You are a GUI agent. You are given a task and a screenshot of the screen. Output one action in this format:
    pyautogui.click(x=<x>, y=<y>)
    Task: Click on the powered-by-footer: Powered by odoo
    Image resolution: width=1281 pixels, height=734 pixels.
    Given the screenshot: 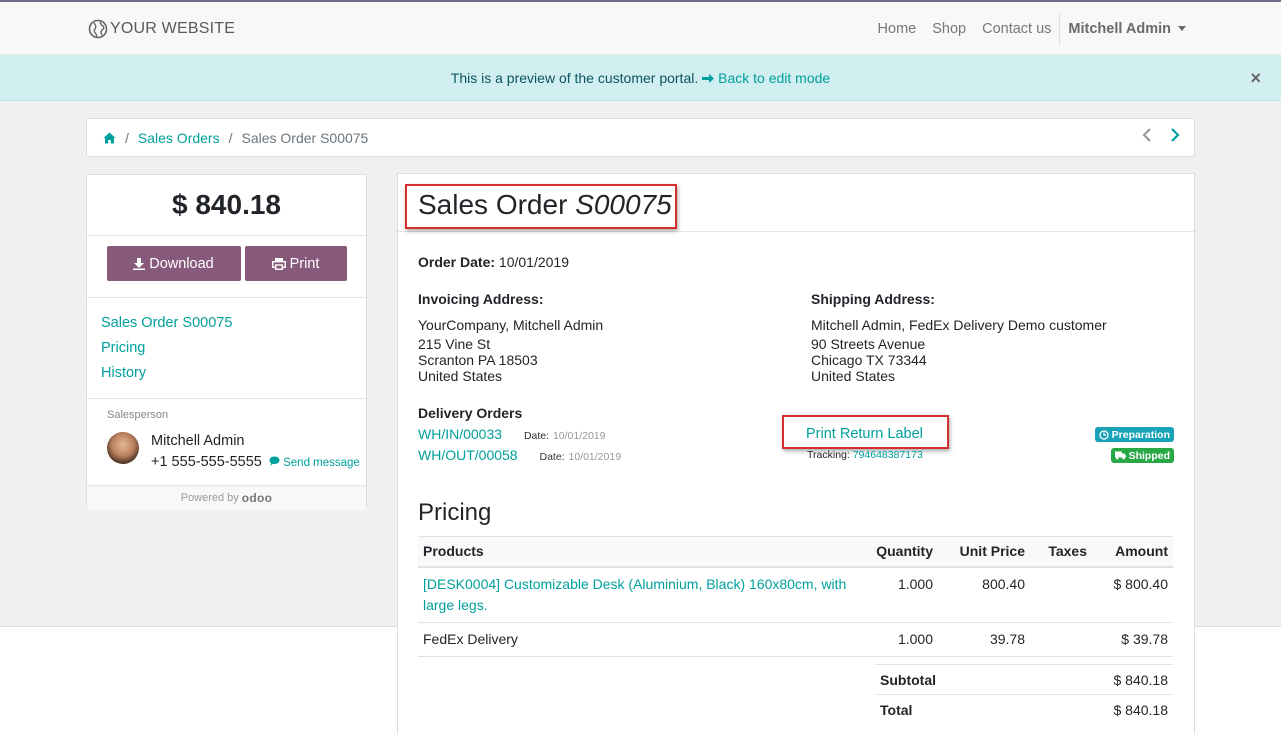 What is the action you would take?
    pyautogui.click(x=226, y=498)
    